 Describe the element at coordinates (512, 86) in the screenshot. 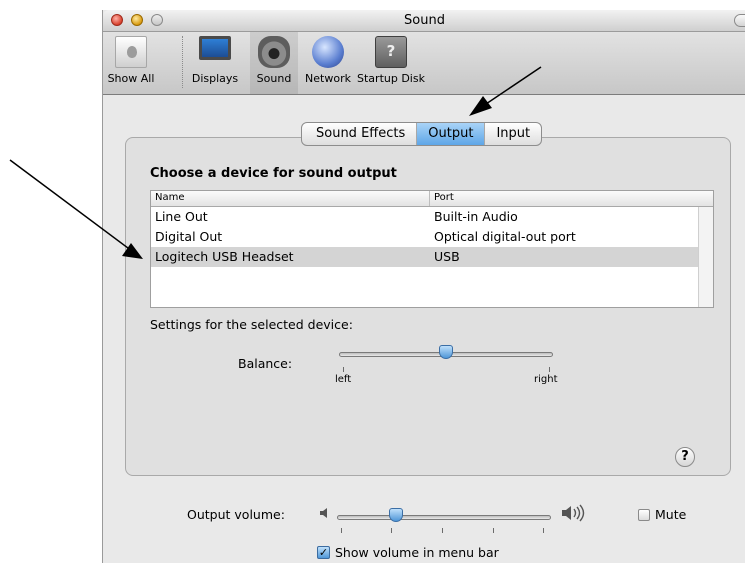

I see `annotation-arrow-output` at that location.